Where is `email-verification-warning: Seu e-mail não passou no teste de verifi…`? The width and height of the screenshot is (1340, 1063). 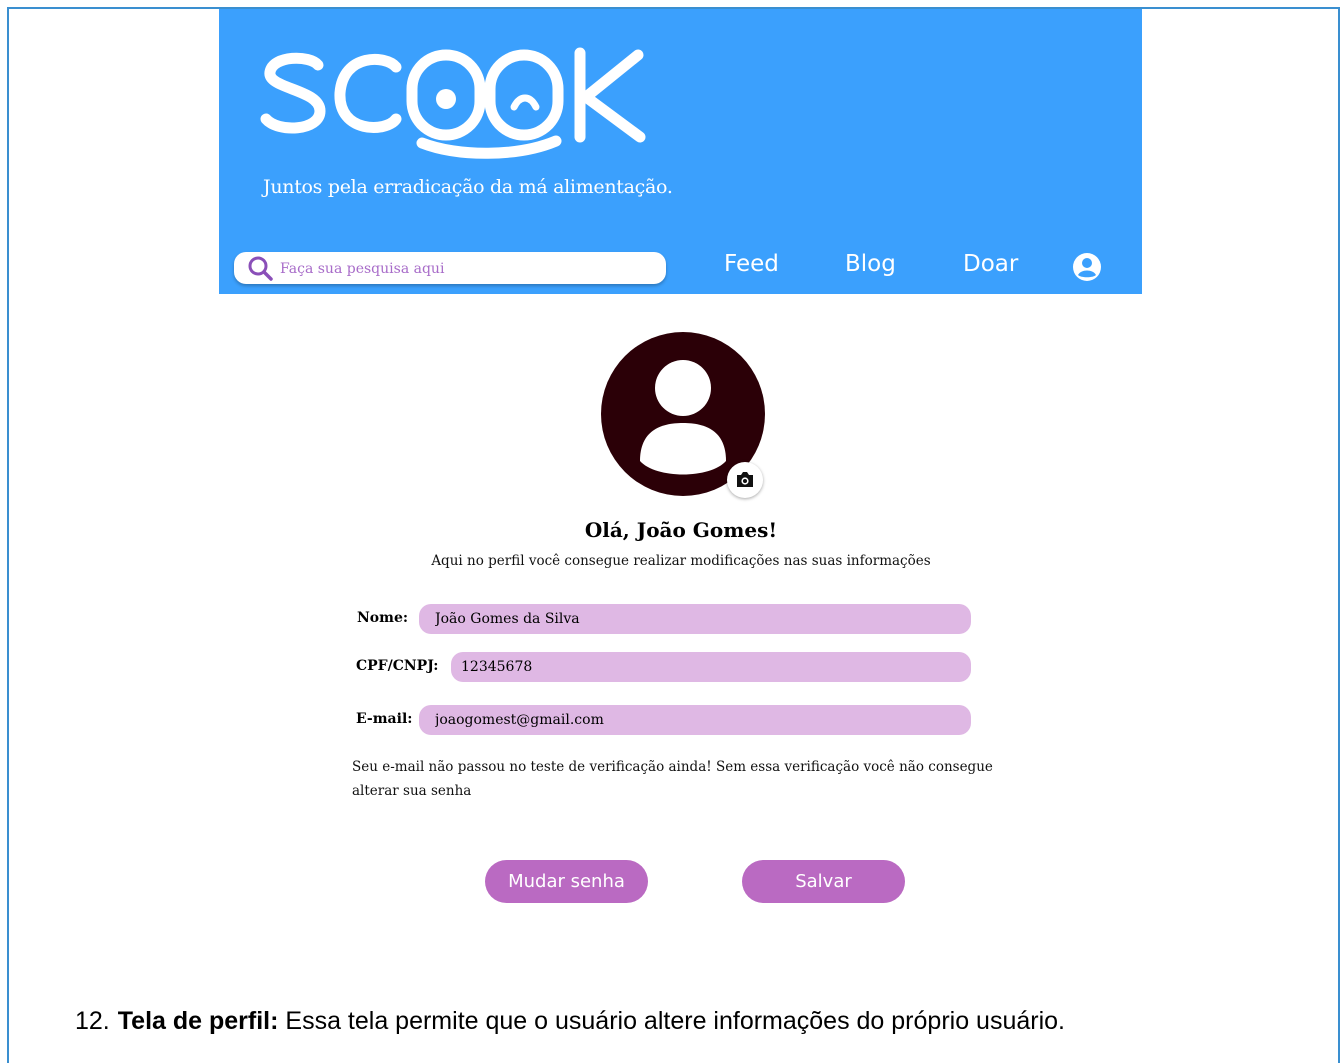 email-verification-warning: Seu e-mail não passou no teste de verifi… is located at coordinates (672, 779).